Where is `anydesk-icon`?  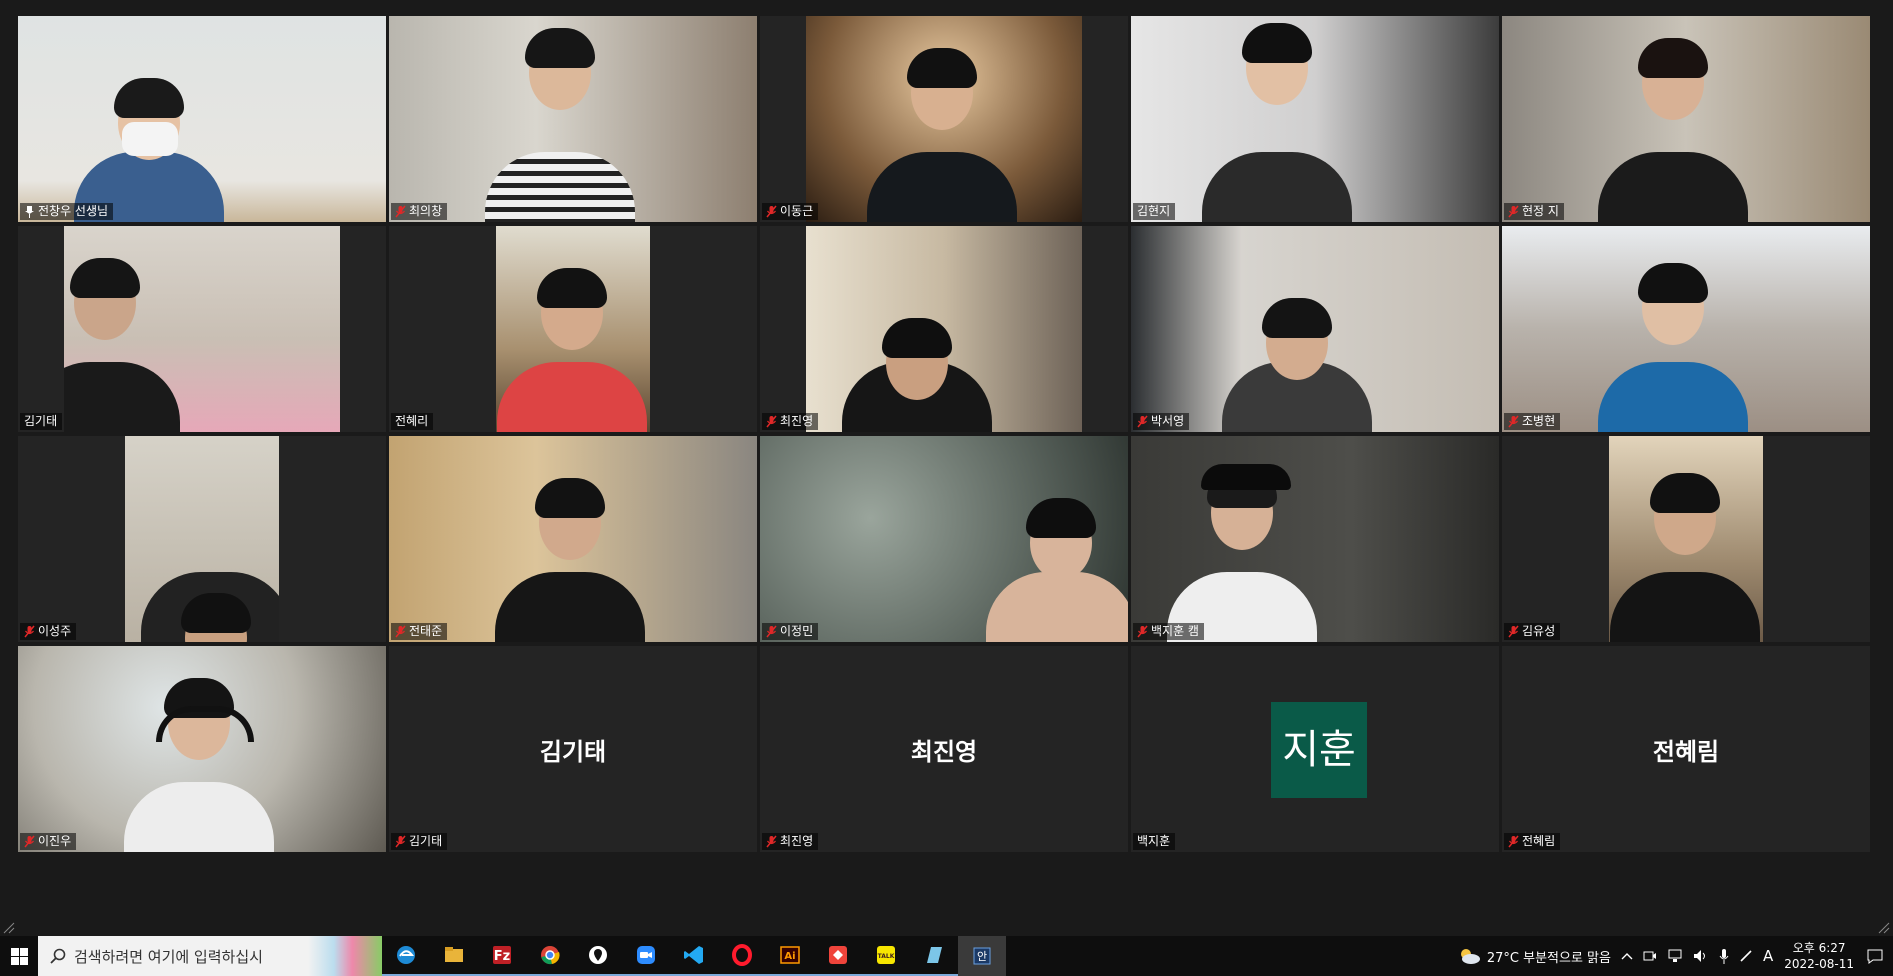
anydesk-icon is located at coordinates (838, 955).